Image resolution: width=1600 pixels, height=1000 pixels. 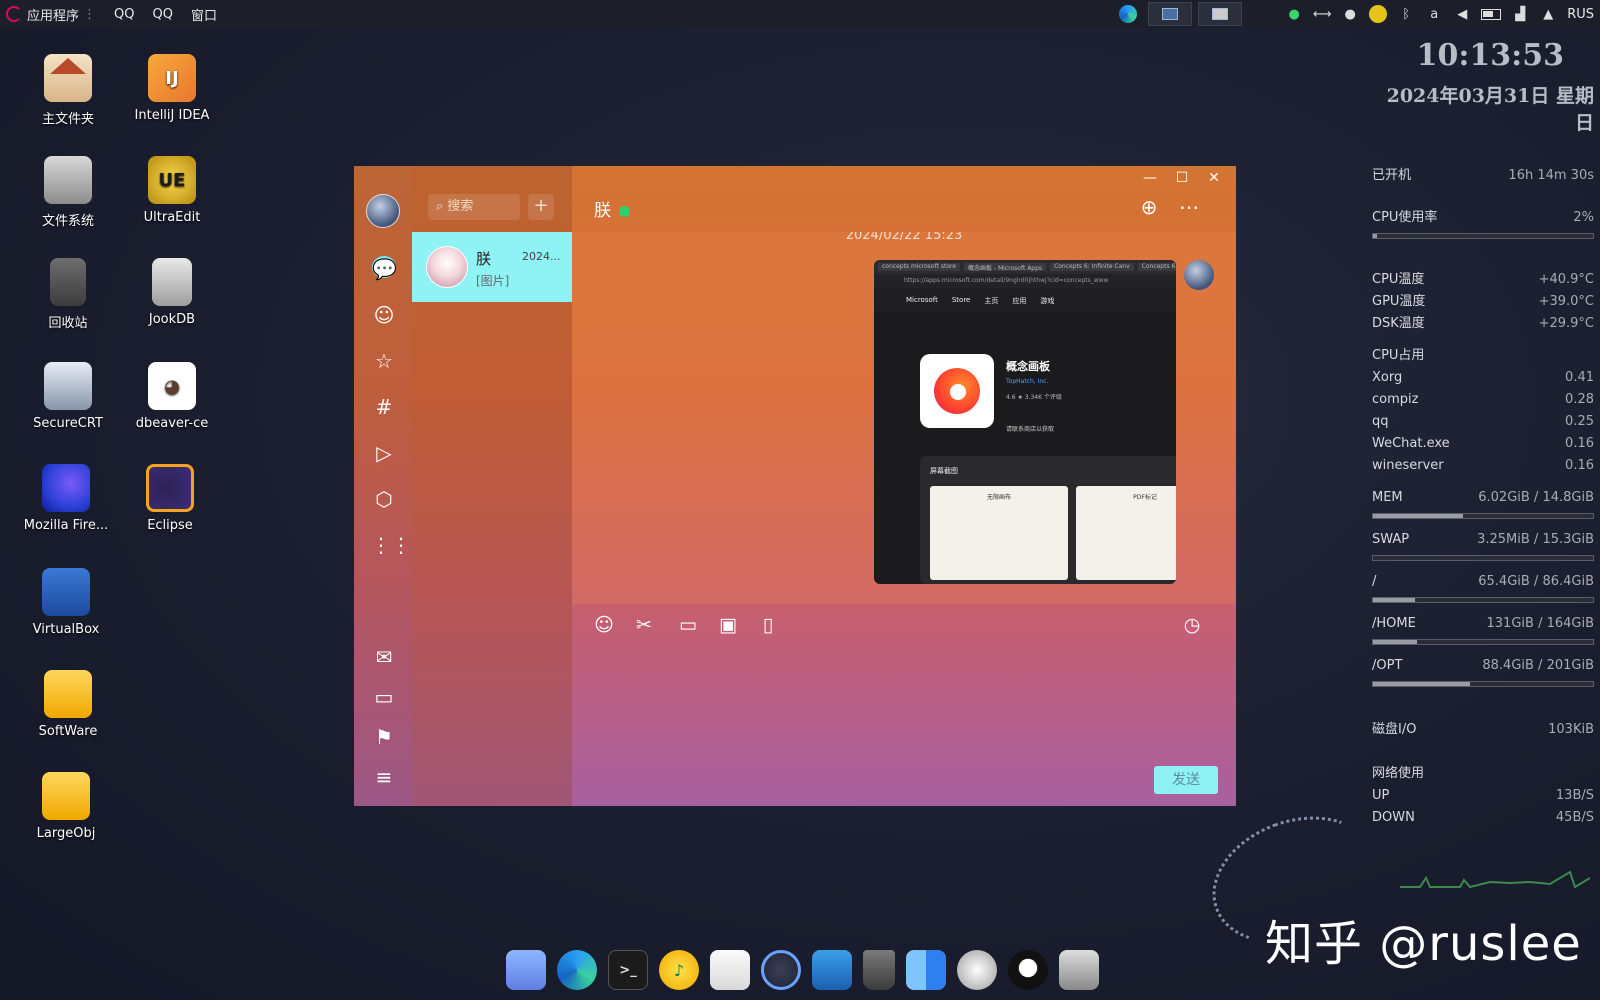 What do you see at coordinates (68, 731) in the screenshot?
I see `desktop-icon-label: SoftWare` at bounding box center [68, 731].